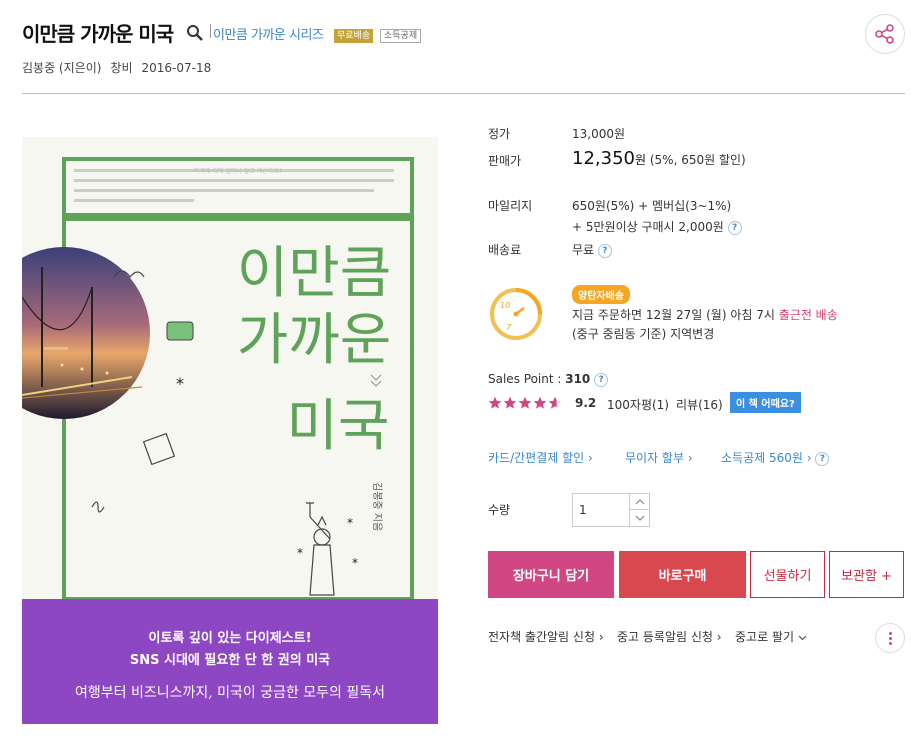  I want to click on cover-title-line3: 미국, so click(337, 426).